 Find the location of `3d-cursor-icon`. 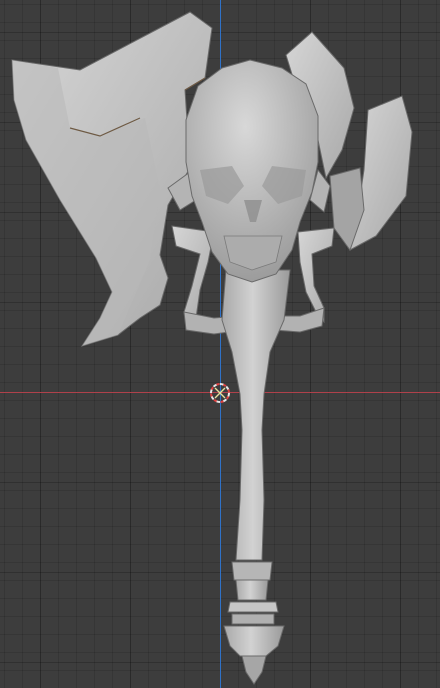

3d-cursor-icon is located at coordinates (220, 393).